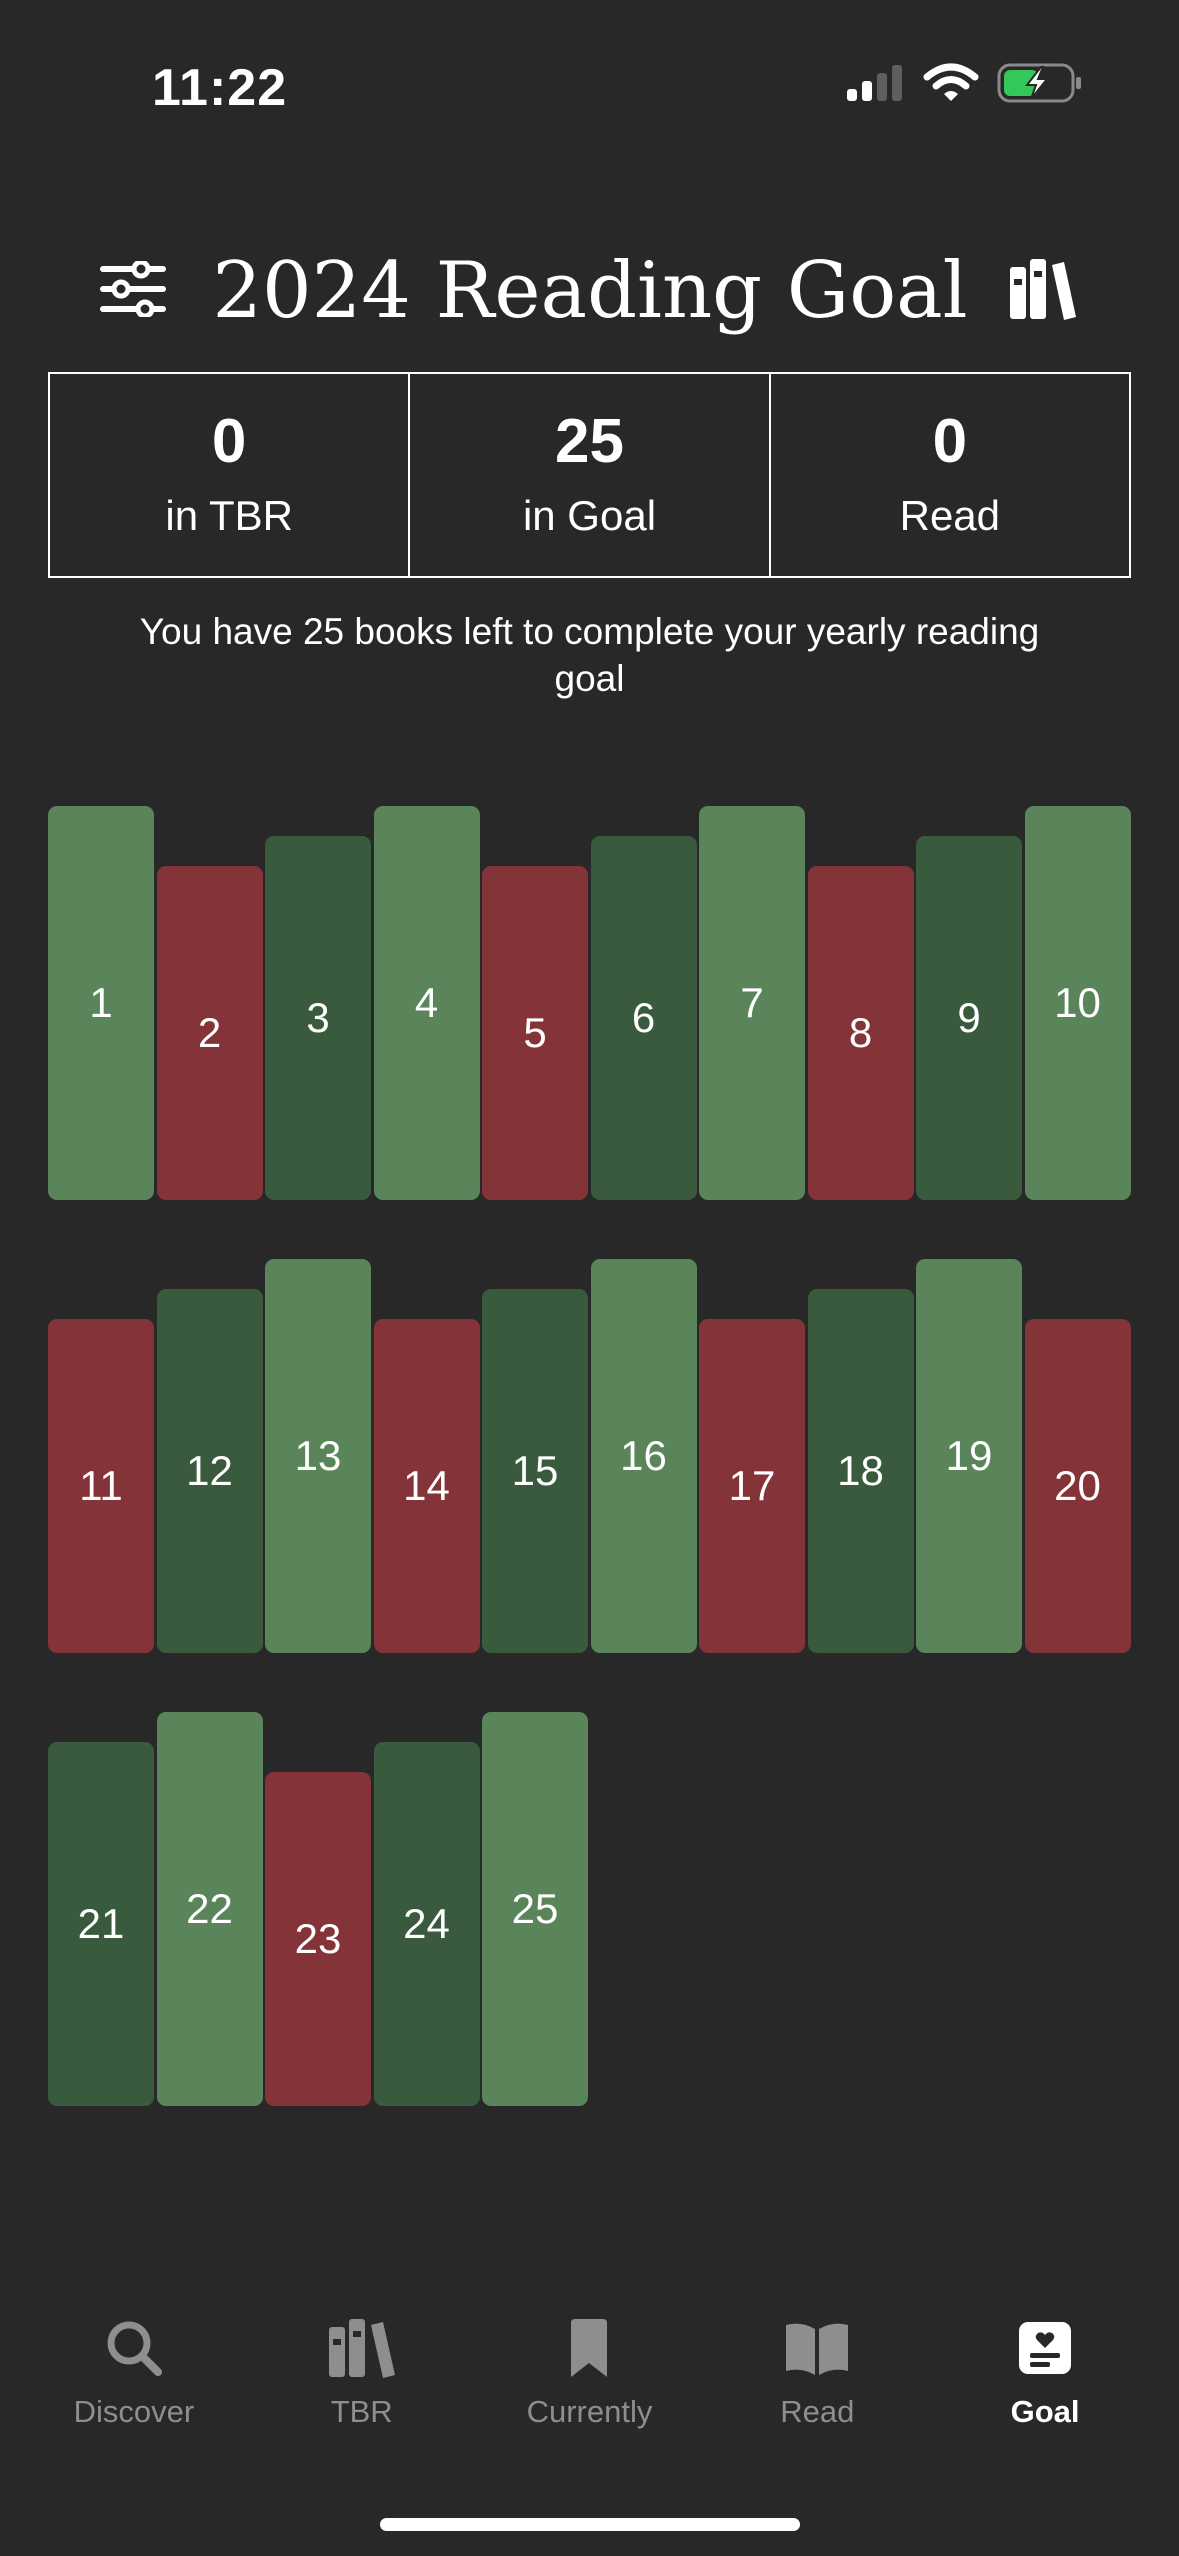 Image resolution: width=1179 pixels, height=2556 pixels. I want to click on book-14: 14, so click(426, 1486).